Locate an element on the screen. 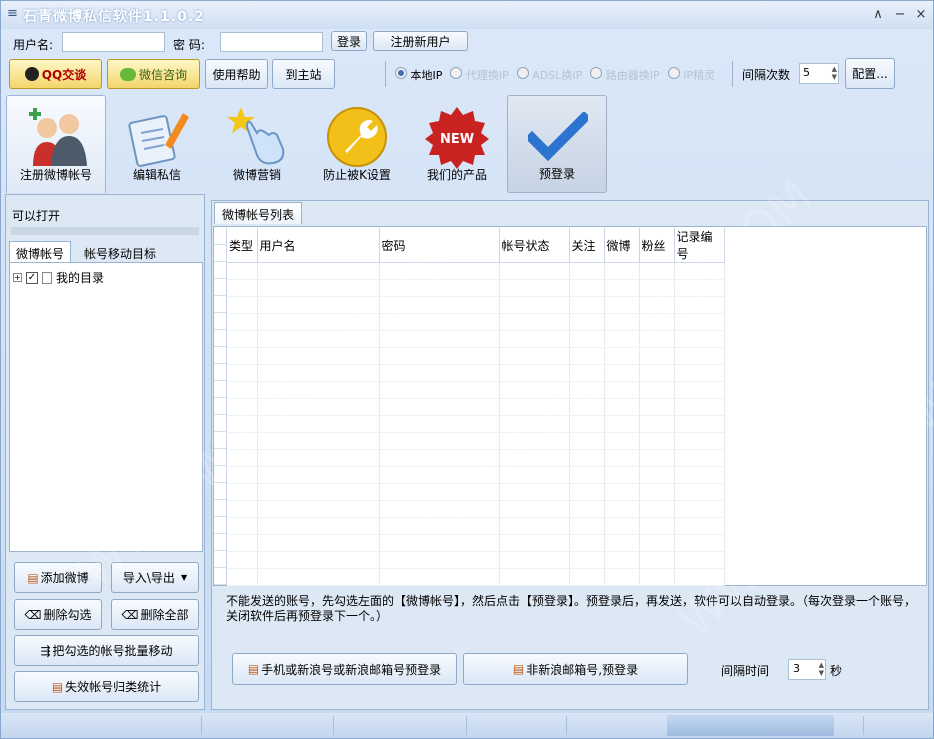 This screenshot has height=739, width=934. tool-anti-ban-settings: 防止被K设置 is located at coordinates (357, 144).